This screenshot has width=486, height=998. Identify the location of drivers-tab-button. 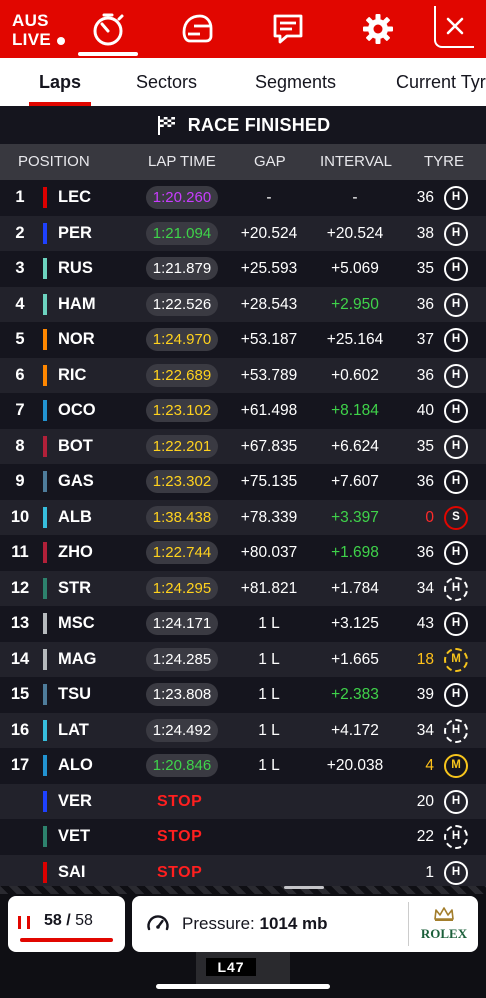
(197, 29).